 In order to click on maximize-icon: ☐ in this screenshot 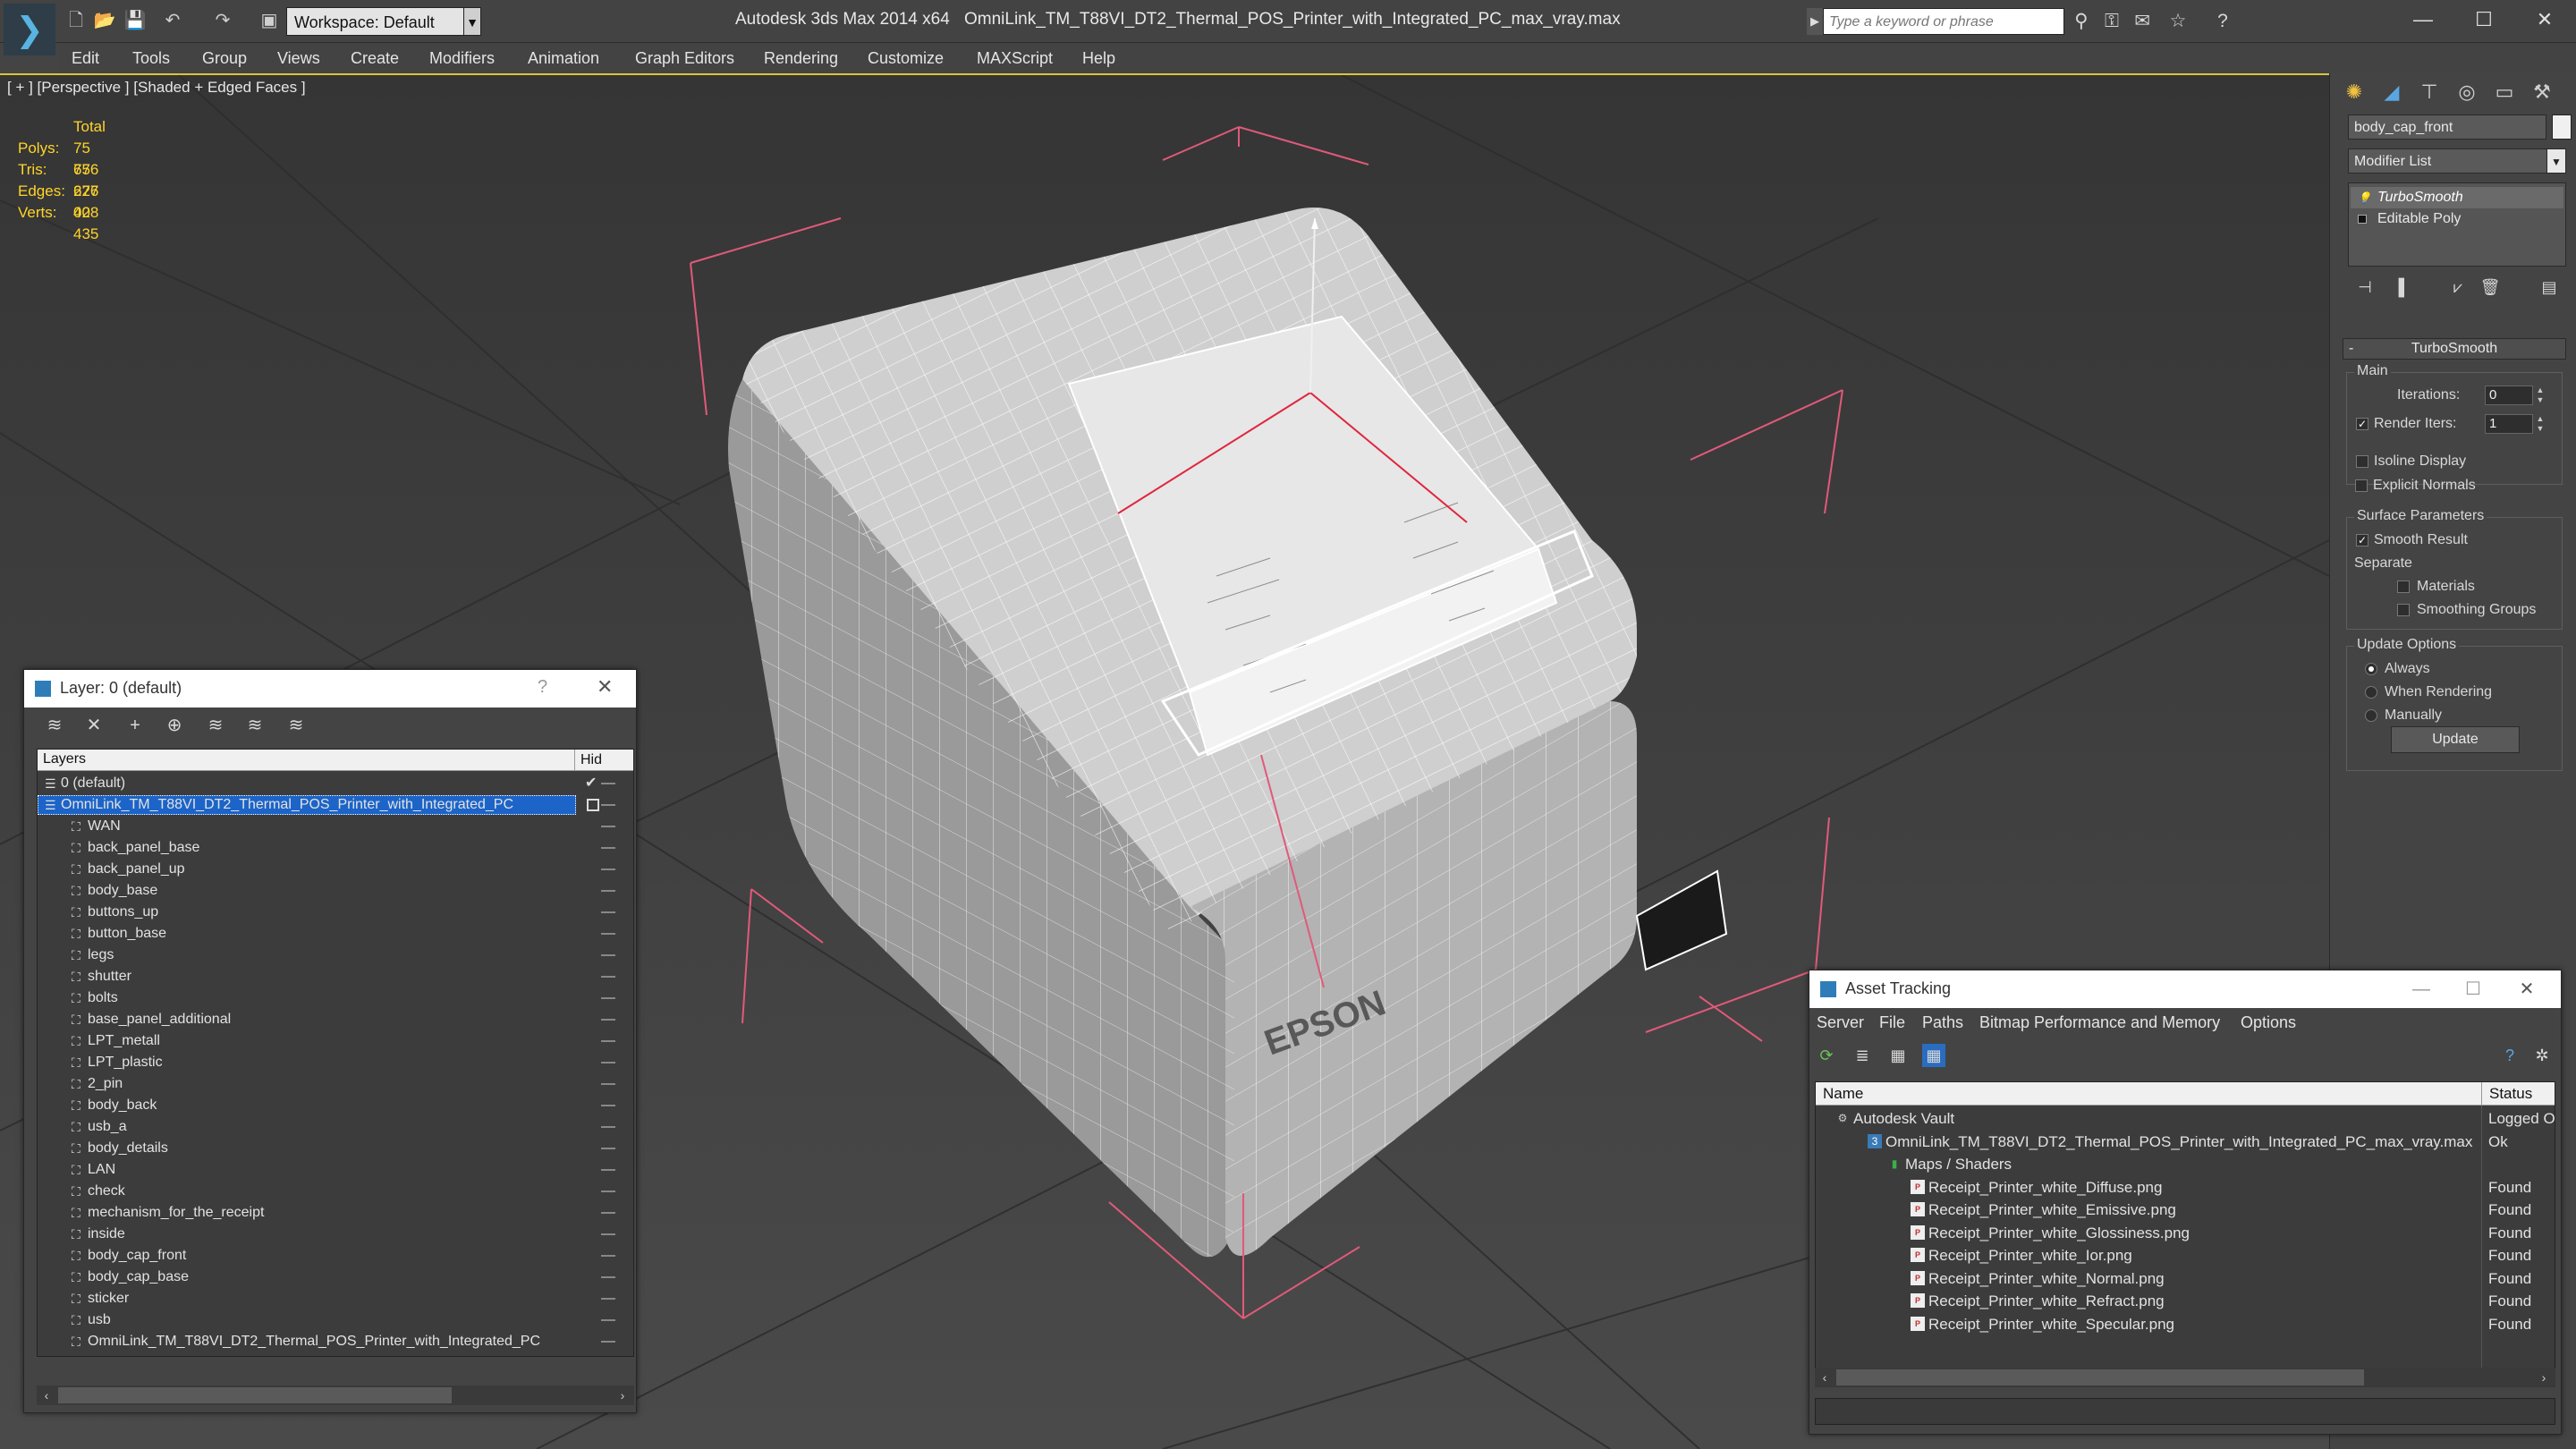, I will do `click(2483, 19)`.